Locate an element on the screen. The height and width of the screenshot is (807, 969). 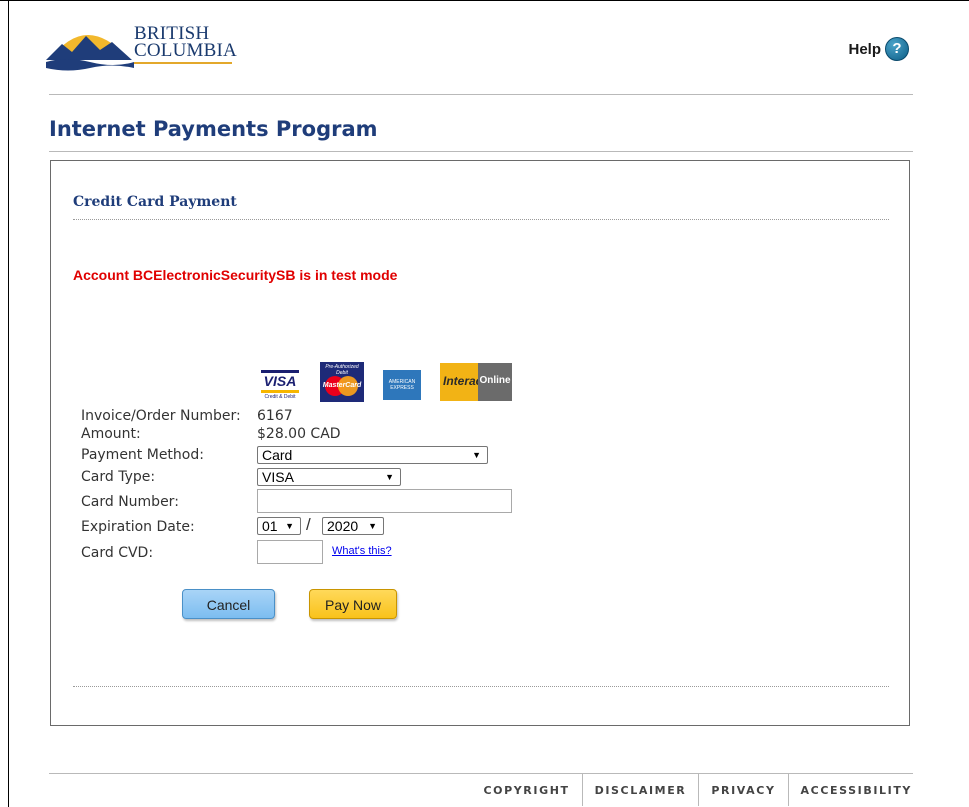
window-top-border is located at coordinates (484, 0).